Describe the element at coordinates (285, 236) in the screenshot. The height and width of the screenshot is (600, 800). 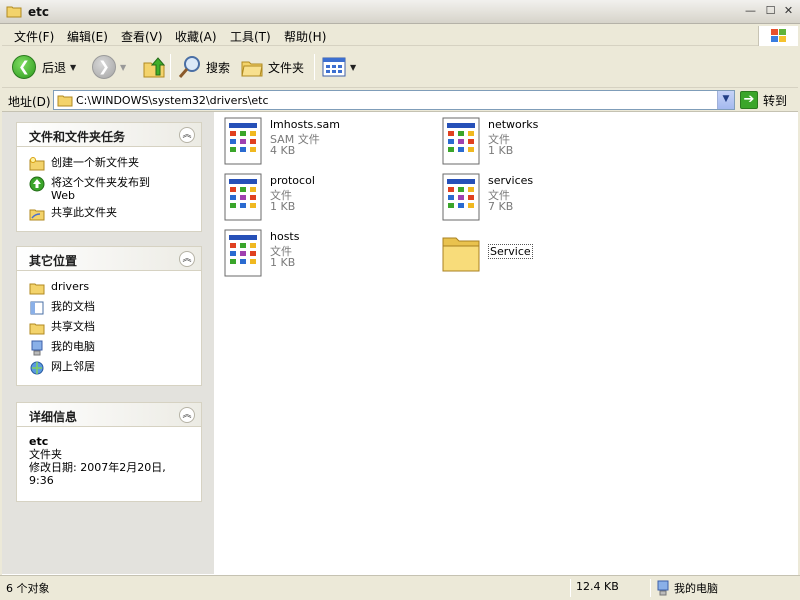
I see `file-name: hosts` at that location.